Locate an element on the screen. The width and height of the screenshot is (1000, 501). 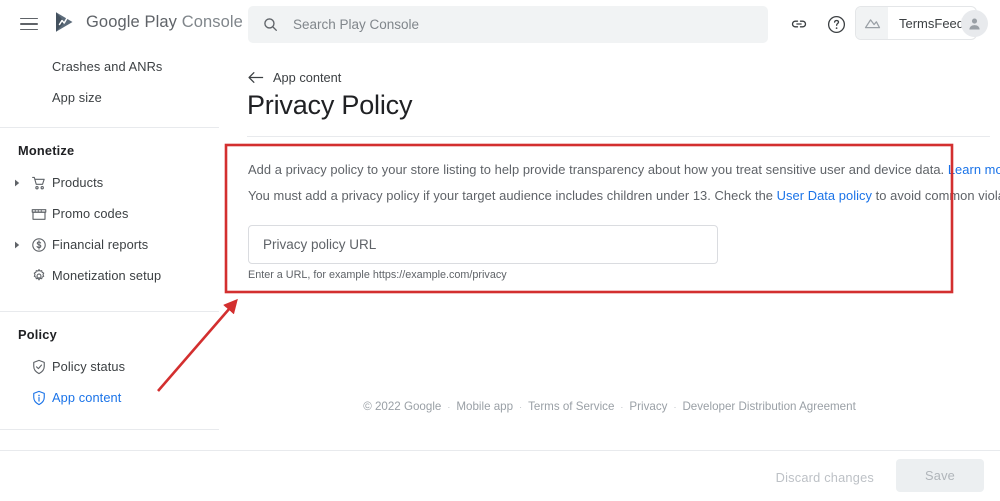
dollar-circle-icon is located at coordinates (39, 245).